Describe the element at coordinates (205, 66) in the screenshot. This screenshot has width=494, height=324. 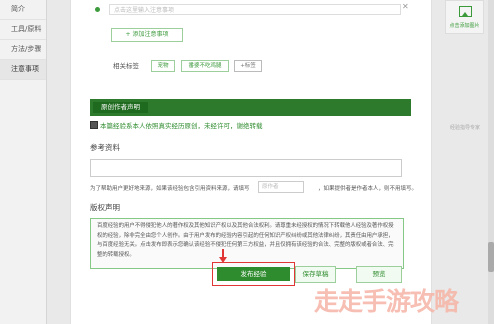
I see `tag-item: 番婆不吃鸡腿` at that location.